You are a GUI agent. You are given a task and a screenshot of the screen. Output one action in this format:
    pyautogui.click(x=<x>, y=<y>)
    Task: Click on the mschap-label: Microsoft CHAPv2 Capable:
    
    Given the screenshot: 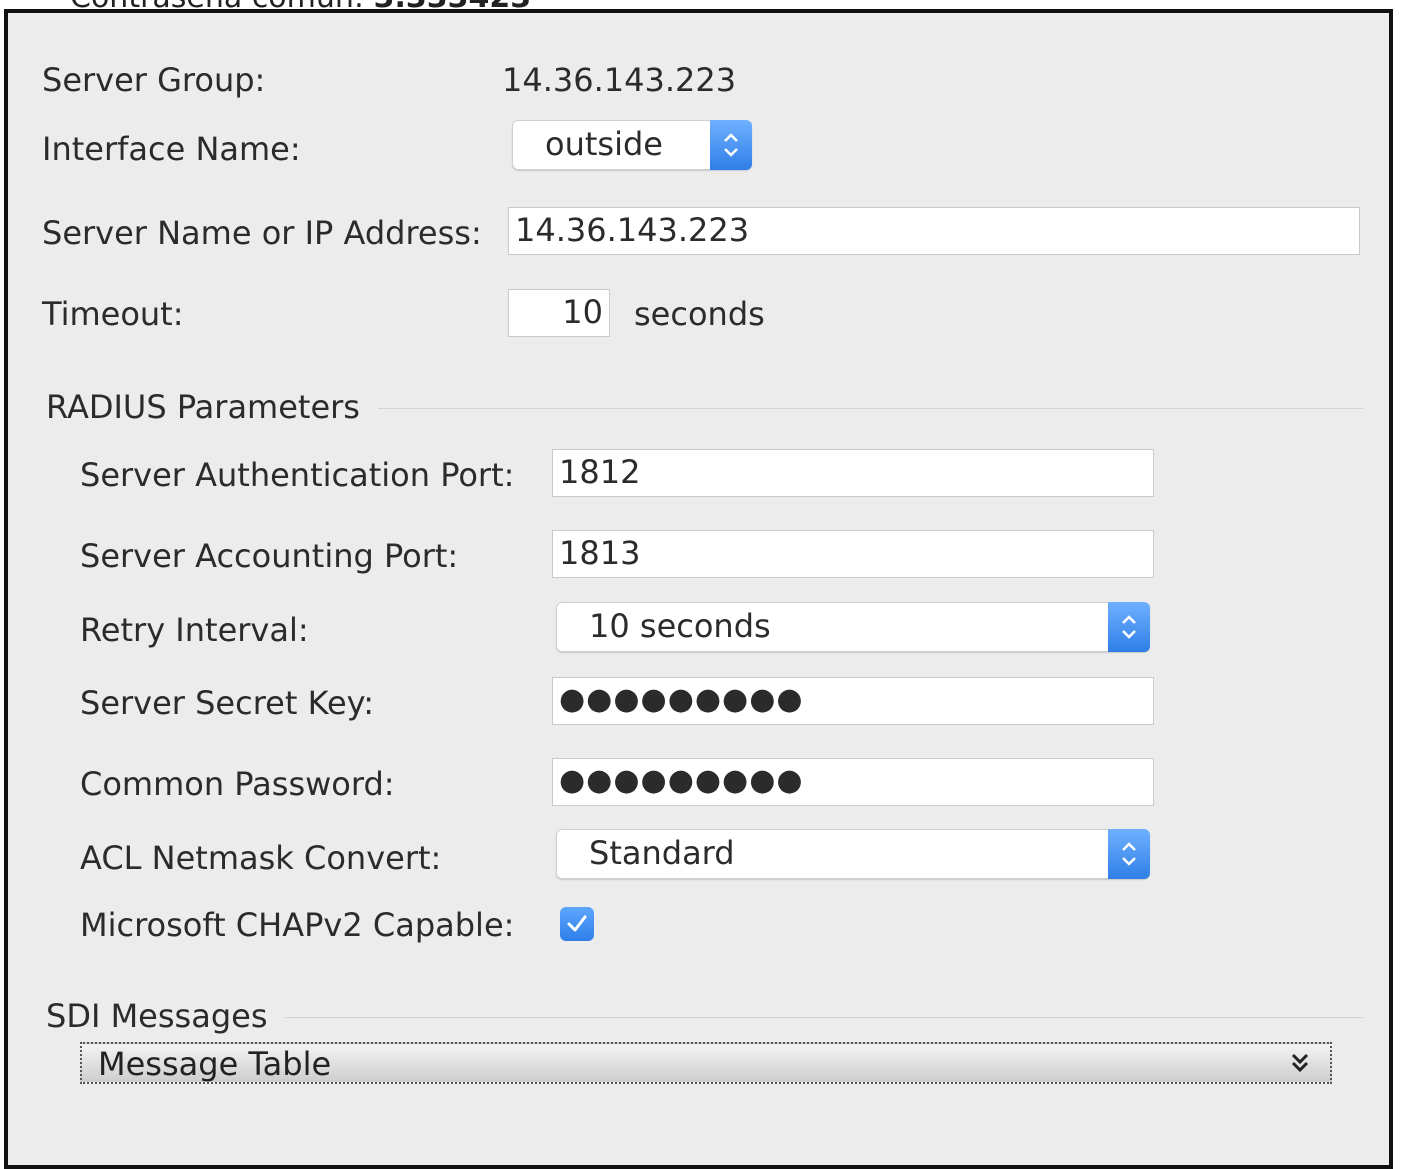 What is the action you would take?
    pyautogui.click(x=297, y=925)
    